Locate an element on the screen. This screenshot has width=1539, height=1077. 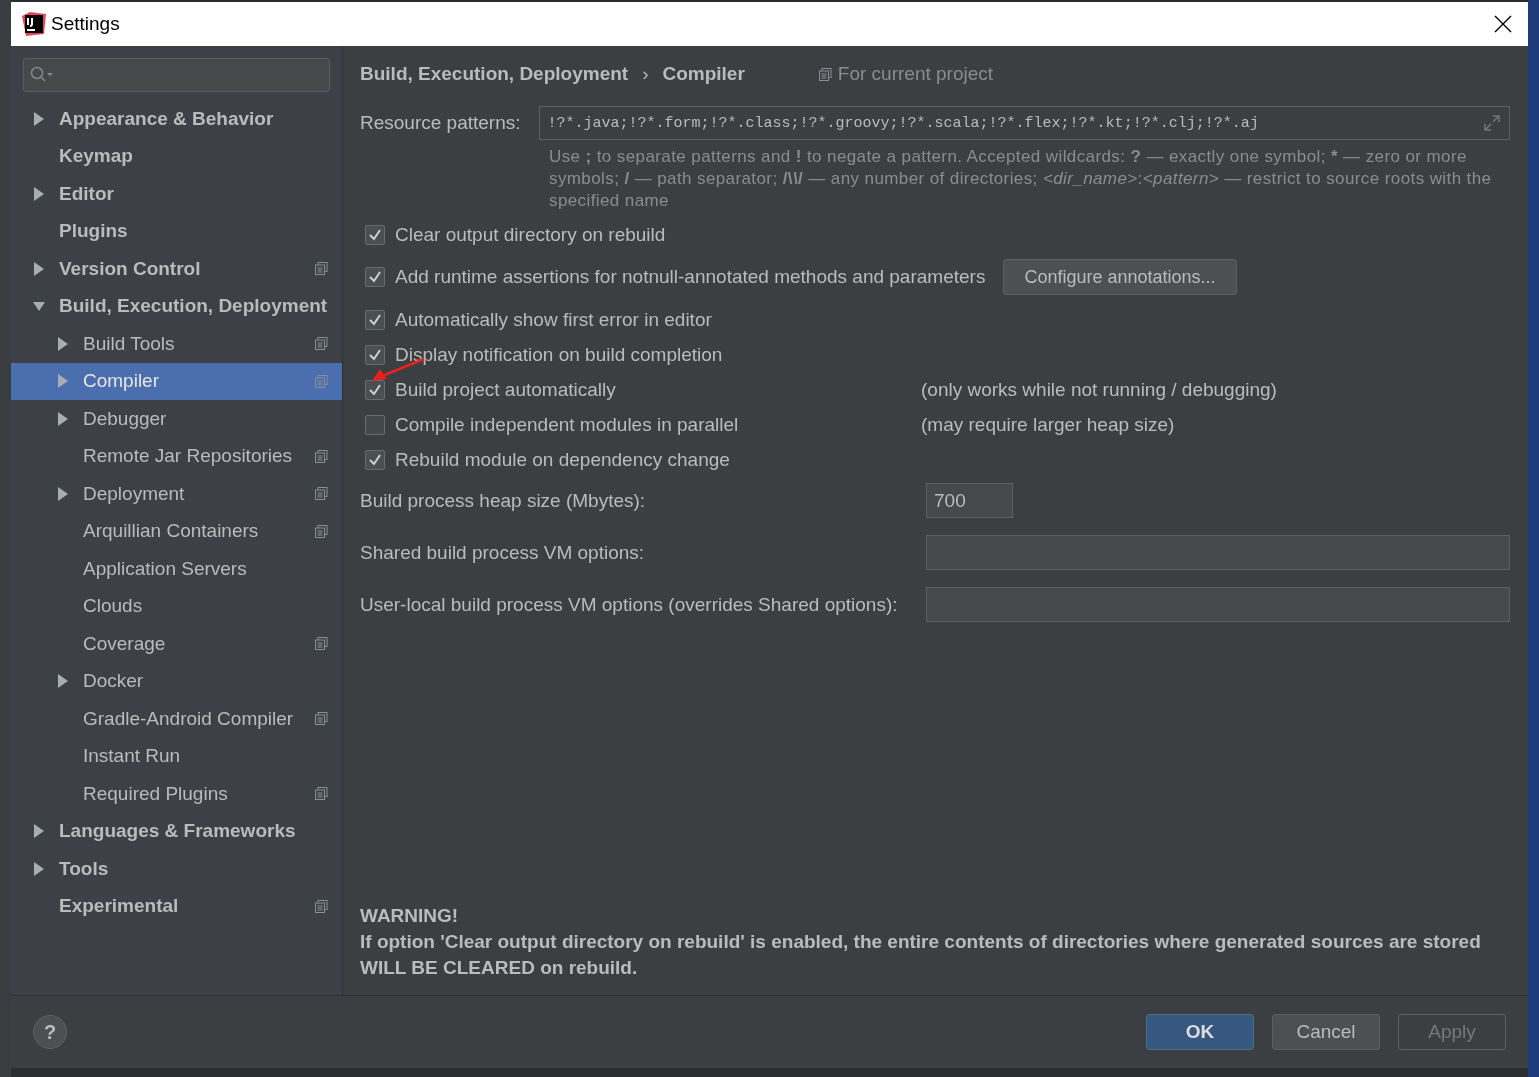
sidebar-item: Coverage is located at coordinates (176, 644).